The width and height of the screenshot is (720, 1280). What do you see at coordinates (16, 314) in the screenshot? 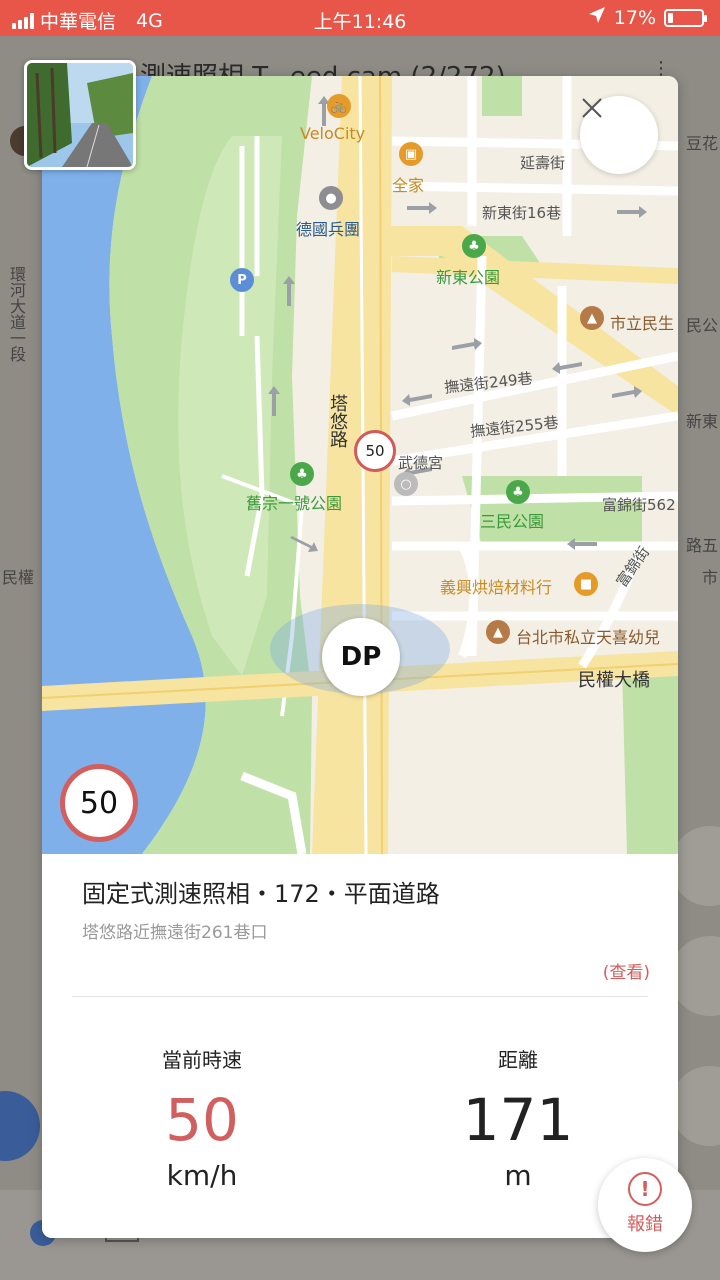
I see `background-road-label: 環河大道一段` at bounding box center [16, 314].